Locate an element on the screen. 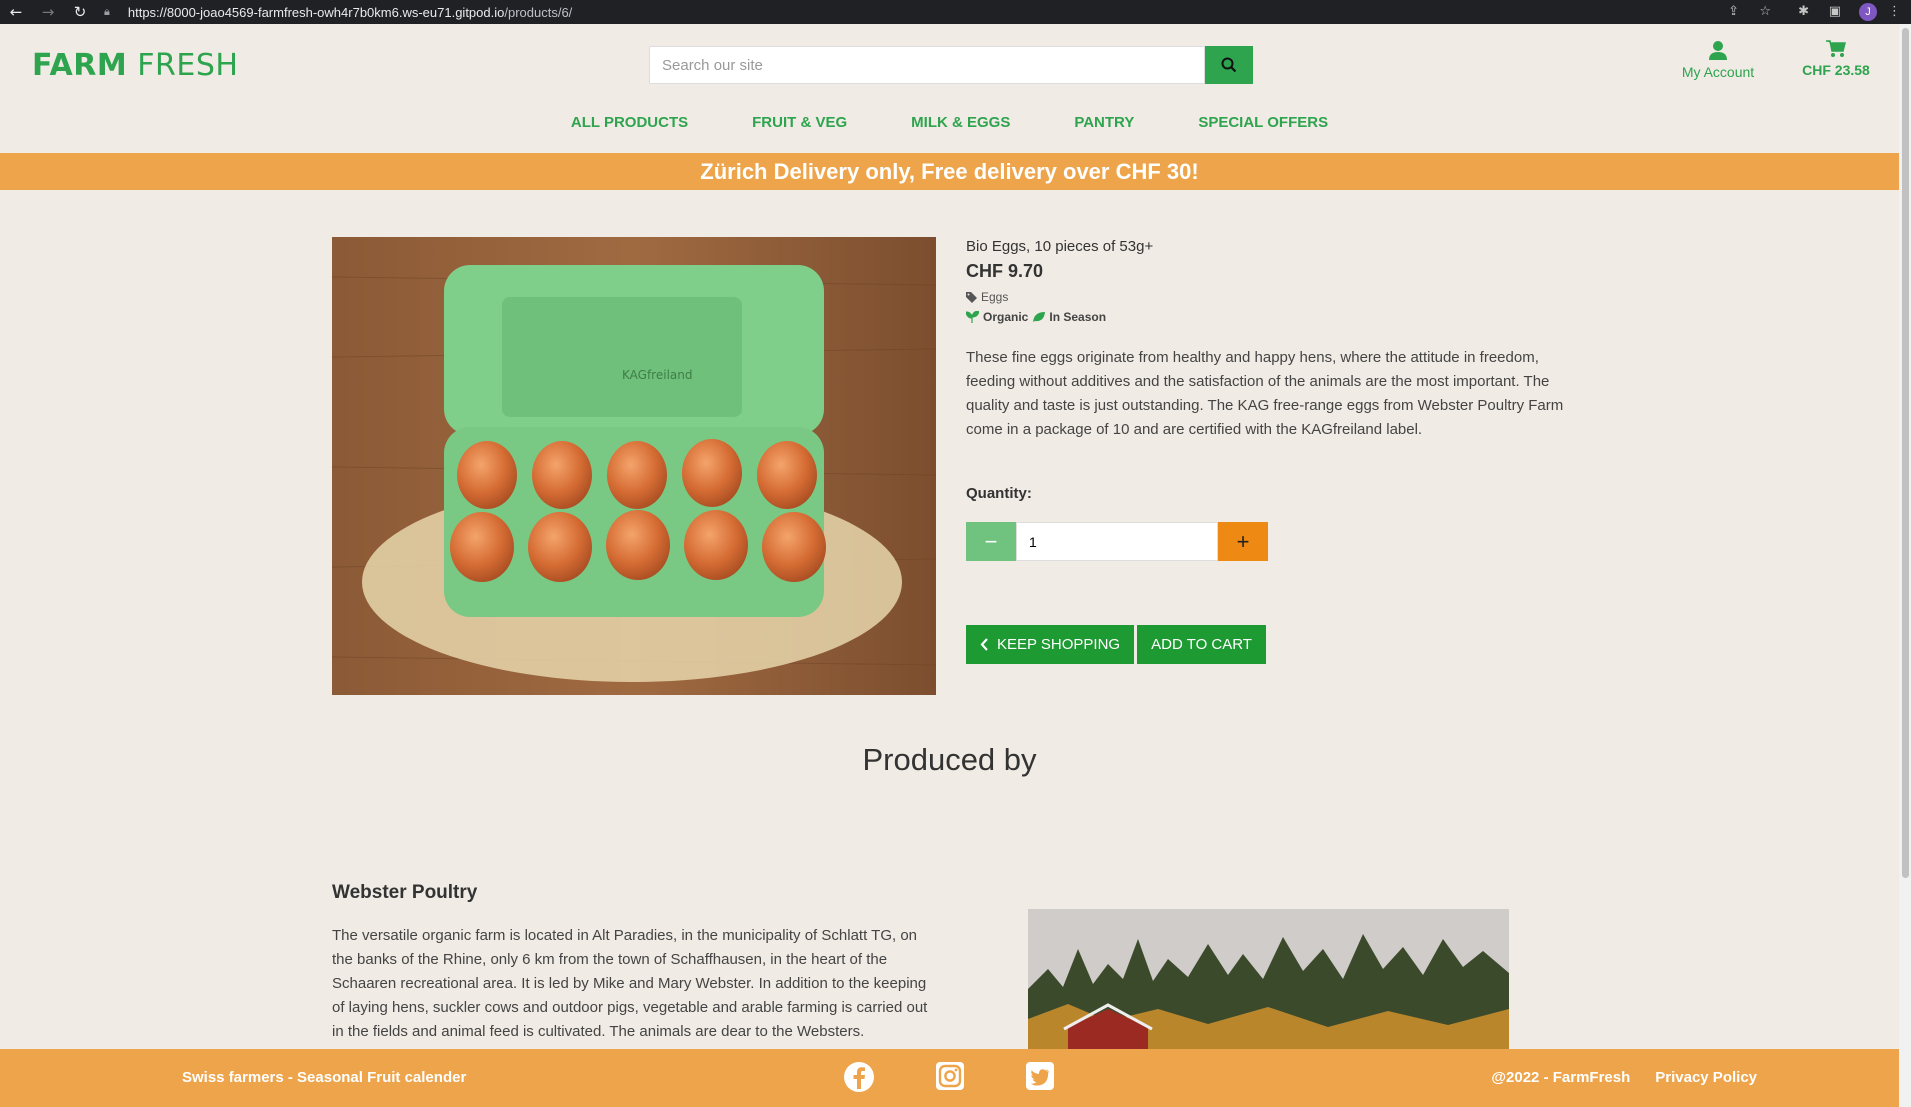  tag-organic: Organic is located at coordinates (1006, 317).